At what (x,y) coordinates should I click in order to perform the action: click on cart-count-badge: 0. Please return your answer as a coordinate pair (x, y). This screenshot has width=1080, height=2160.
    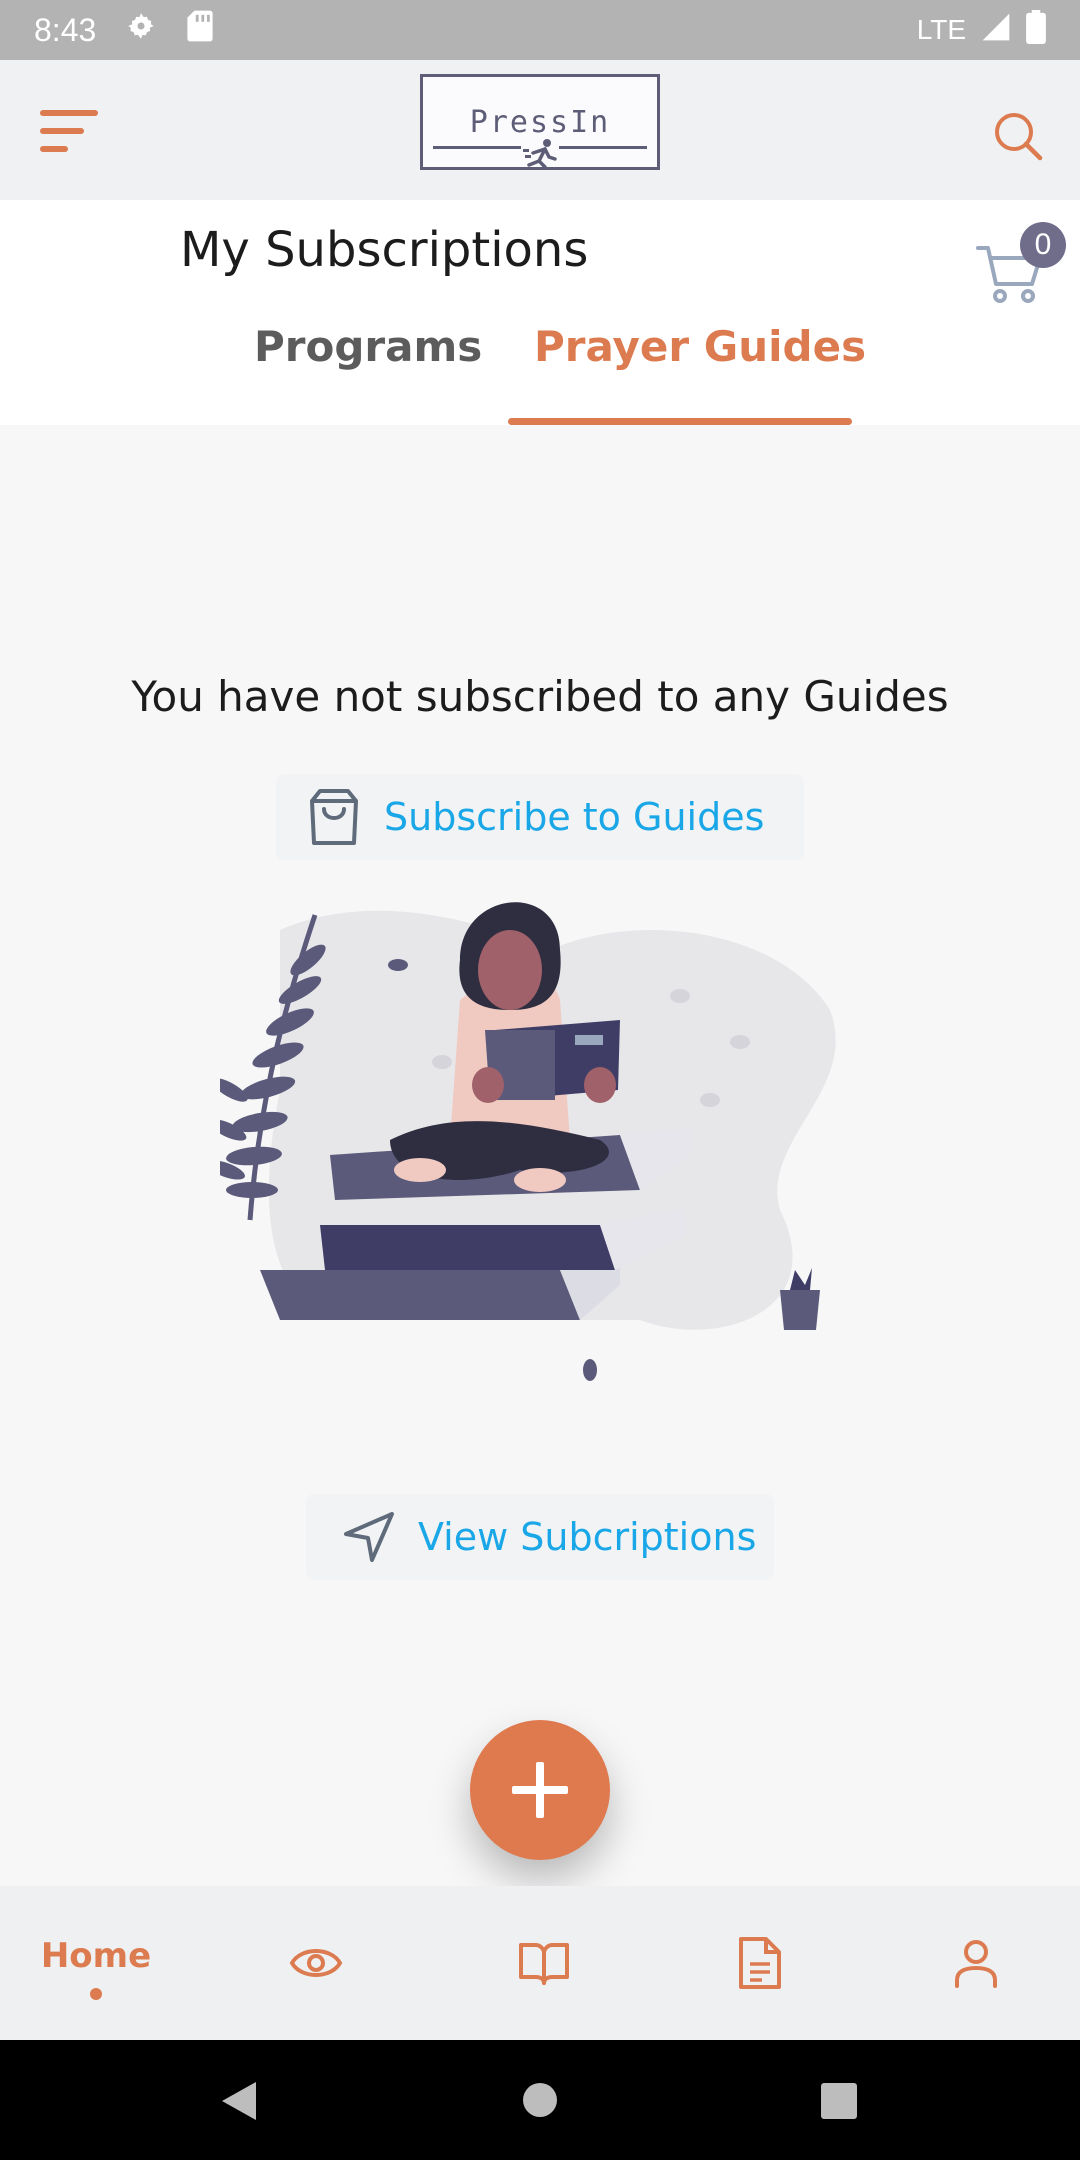
    Looking at the image, I should click on (1043, 245).